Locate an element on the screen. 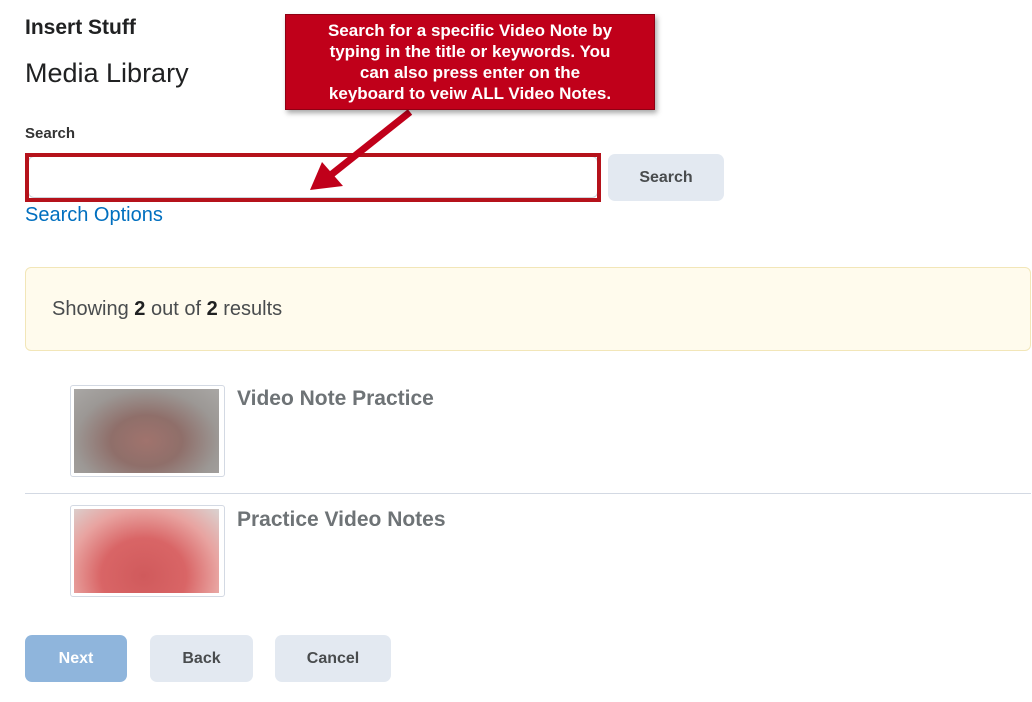  page-title: Media Library is located at coordinates (107, 73).